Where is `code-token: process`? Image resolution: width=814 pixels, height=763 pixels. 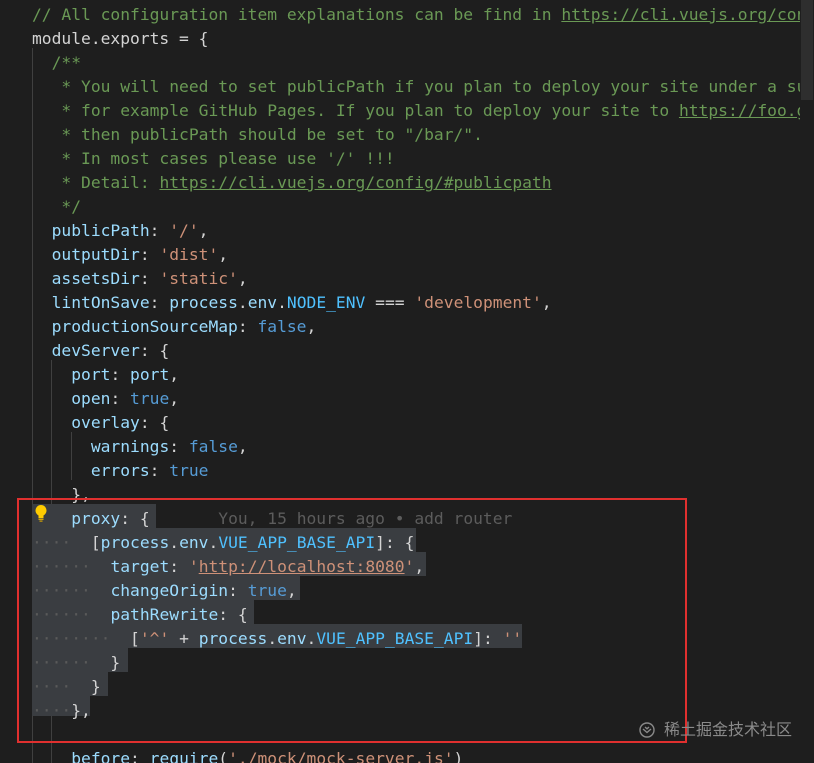 code-token: process is located at coordinates (203, 302).